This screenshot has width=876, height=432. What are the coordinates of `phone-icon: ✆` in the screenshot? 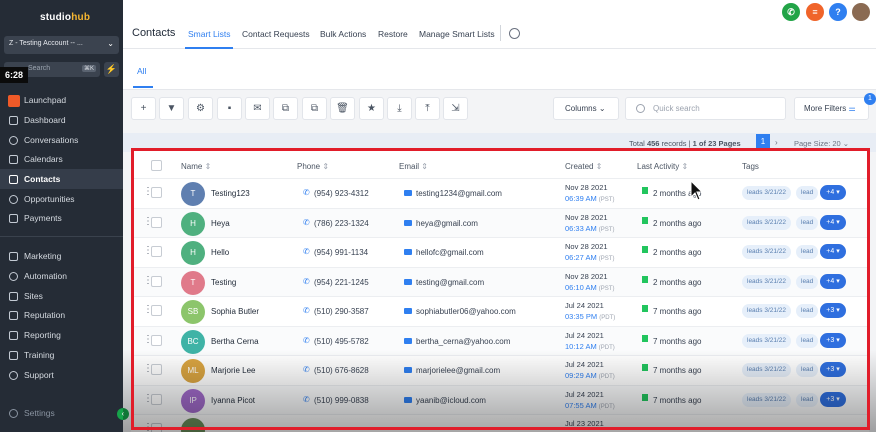 It's located at (791, 12).